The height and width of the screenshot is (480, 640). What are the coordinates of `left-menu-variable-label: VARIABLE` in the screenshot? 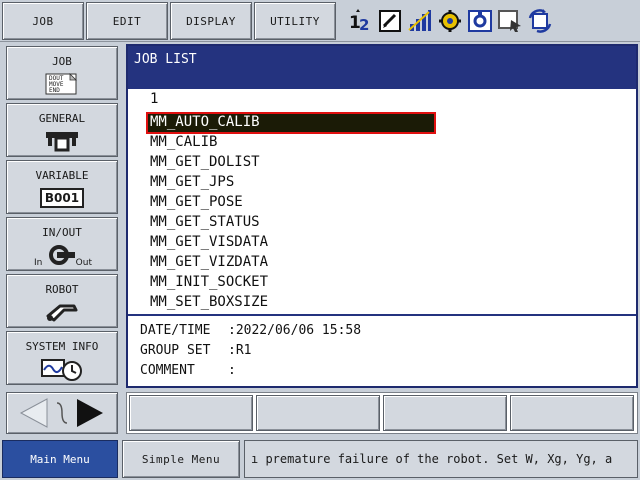 It's located at (62, 175).